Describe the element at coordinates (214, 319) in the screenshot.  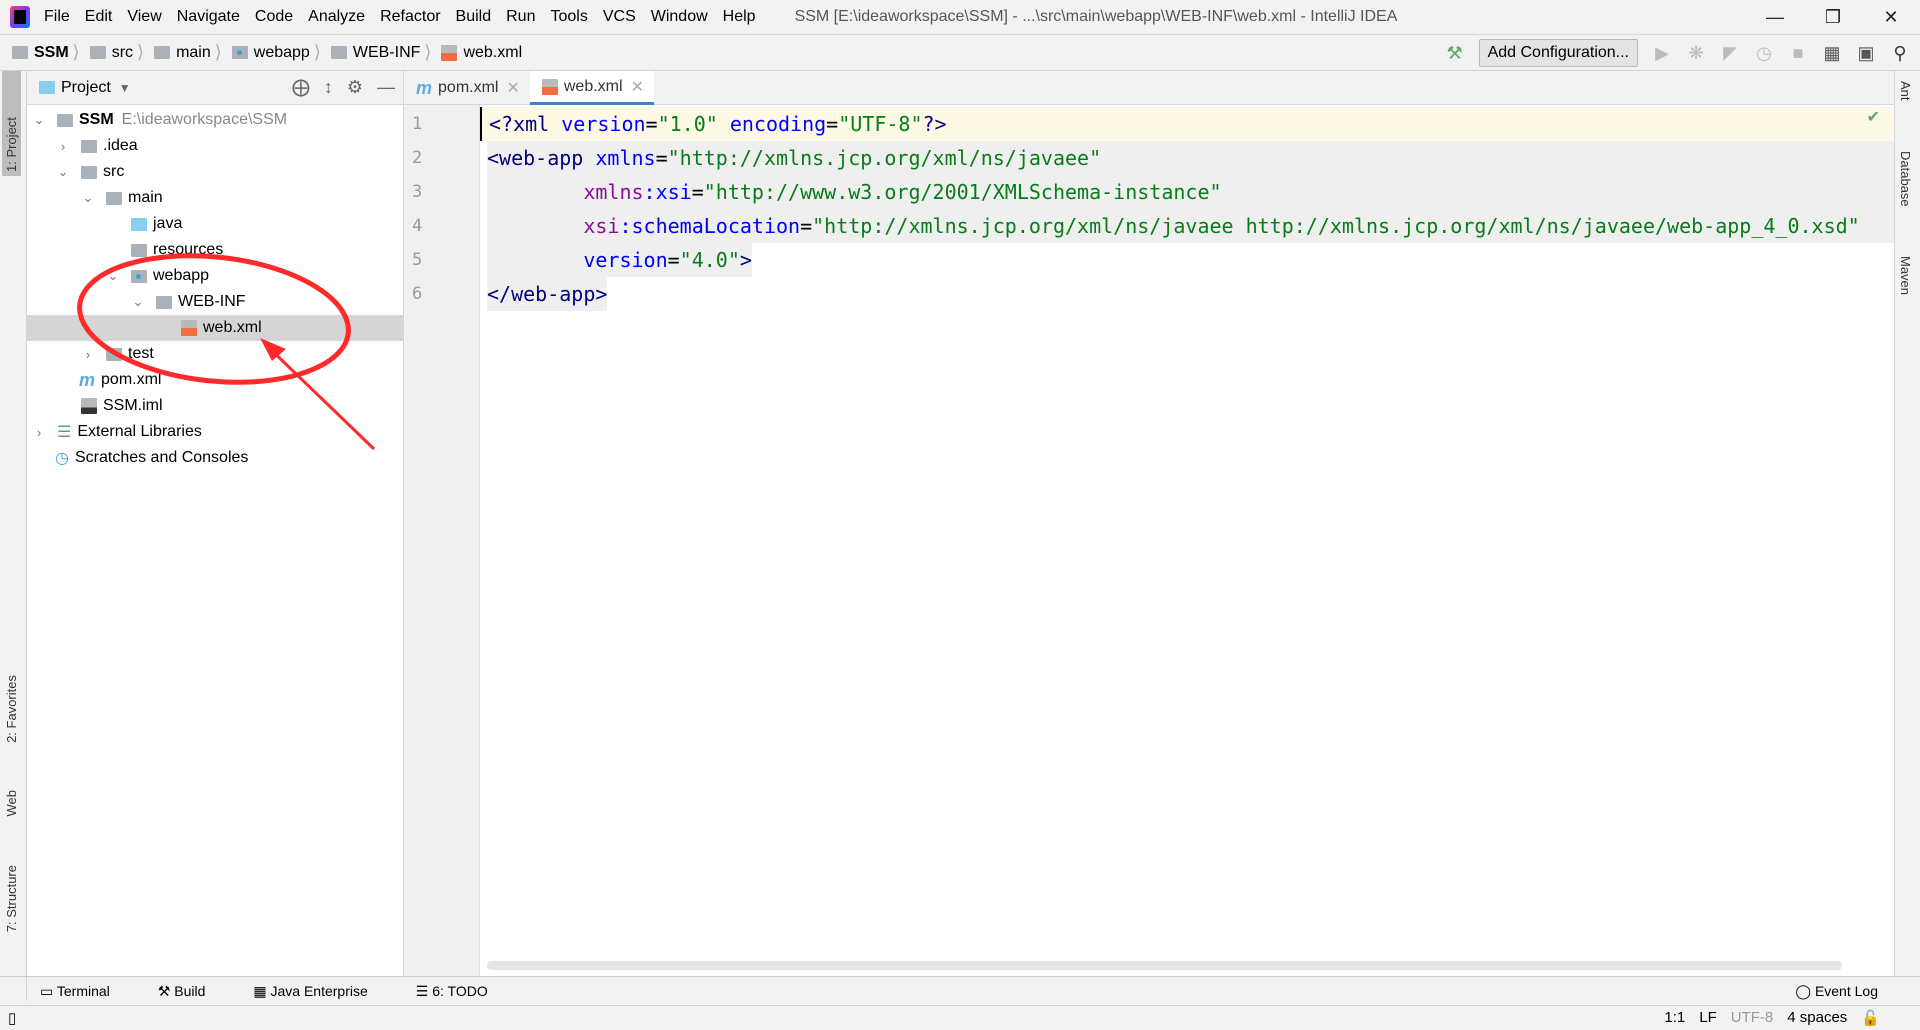
I see `red-circle-annotation` at that location.